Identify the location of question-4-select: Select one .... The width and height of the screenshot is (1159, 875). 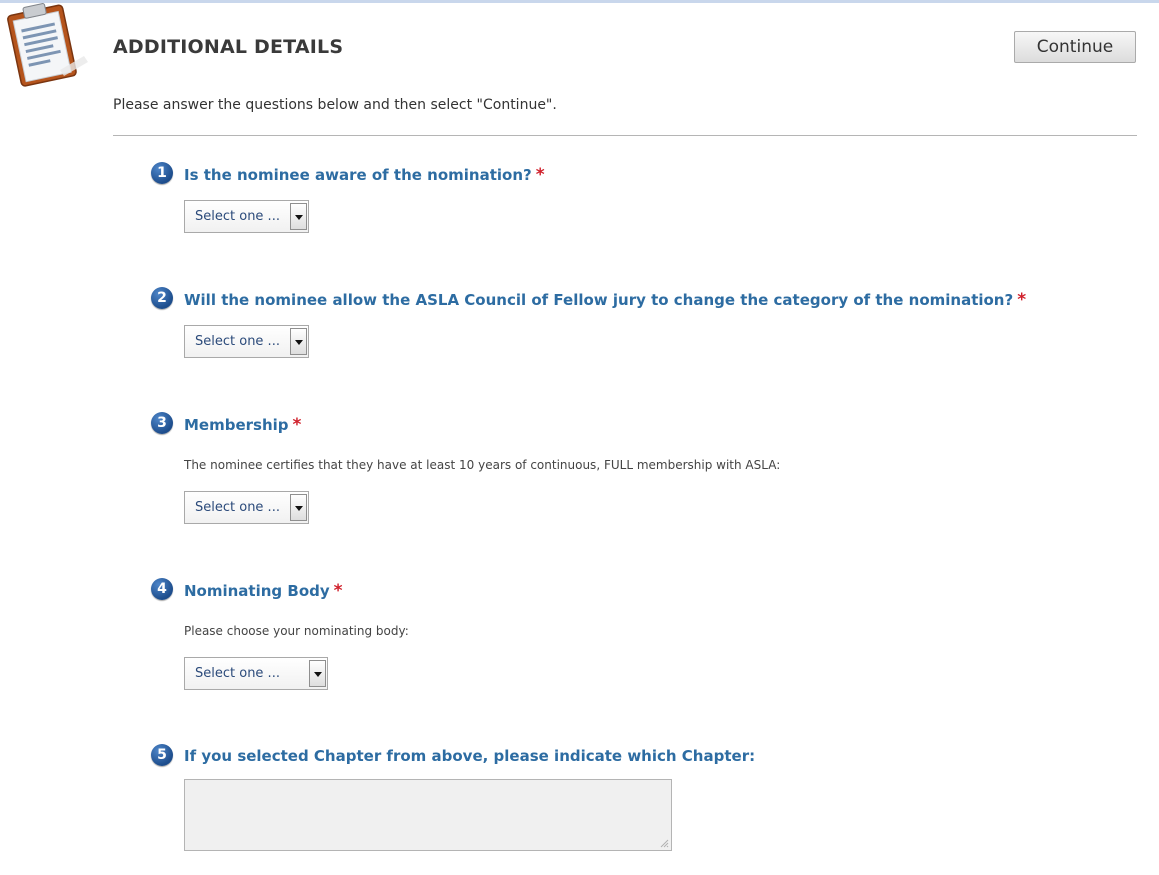
(256, 673).